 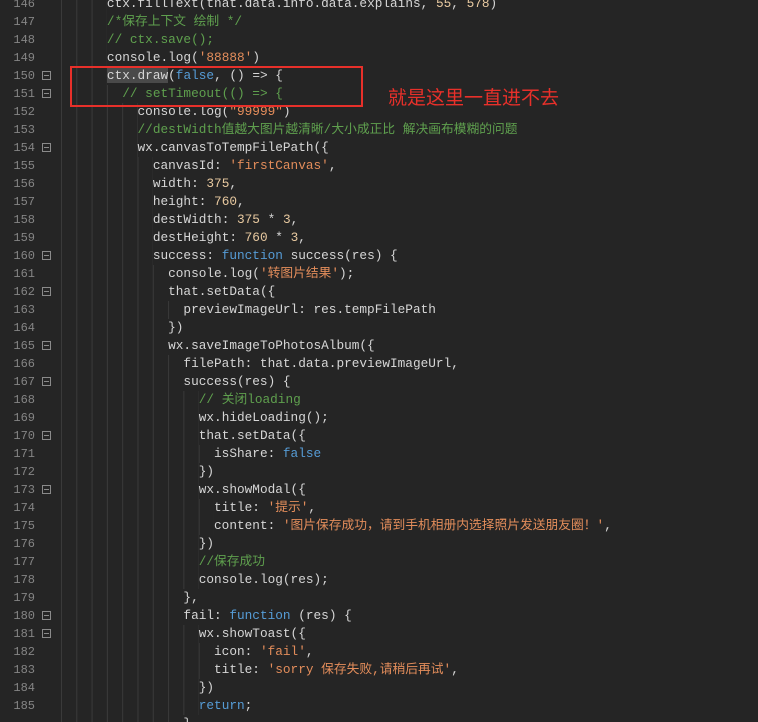 What do you see at coordinates (379, 112) in the screenshot?
I see `code-line: 152 console.log("99999")` at bounding box center [379, 112].